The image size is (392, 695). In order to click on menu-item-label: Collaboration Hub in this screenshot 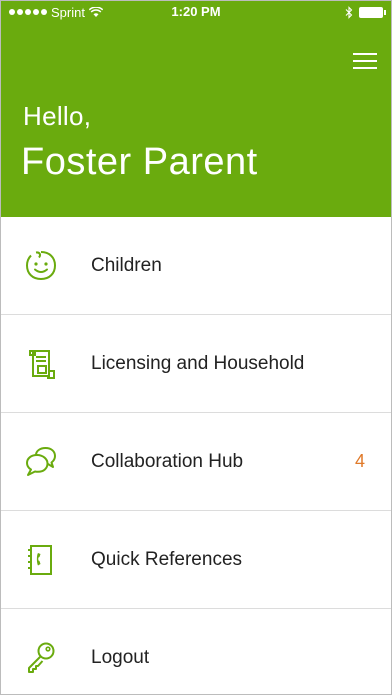, I will do `click(167, 461)`.